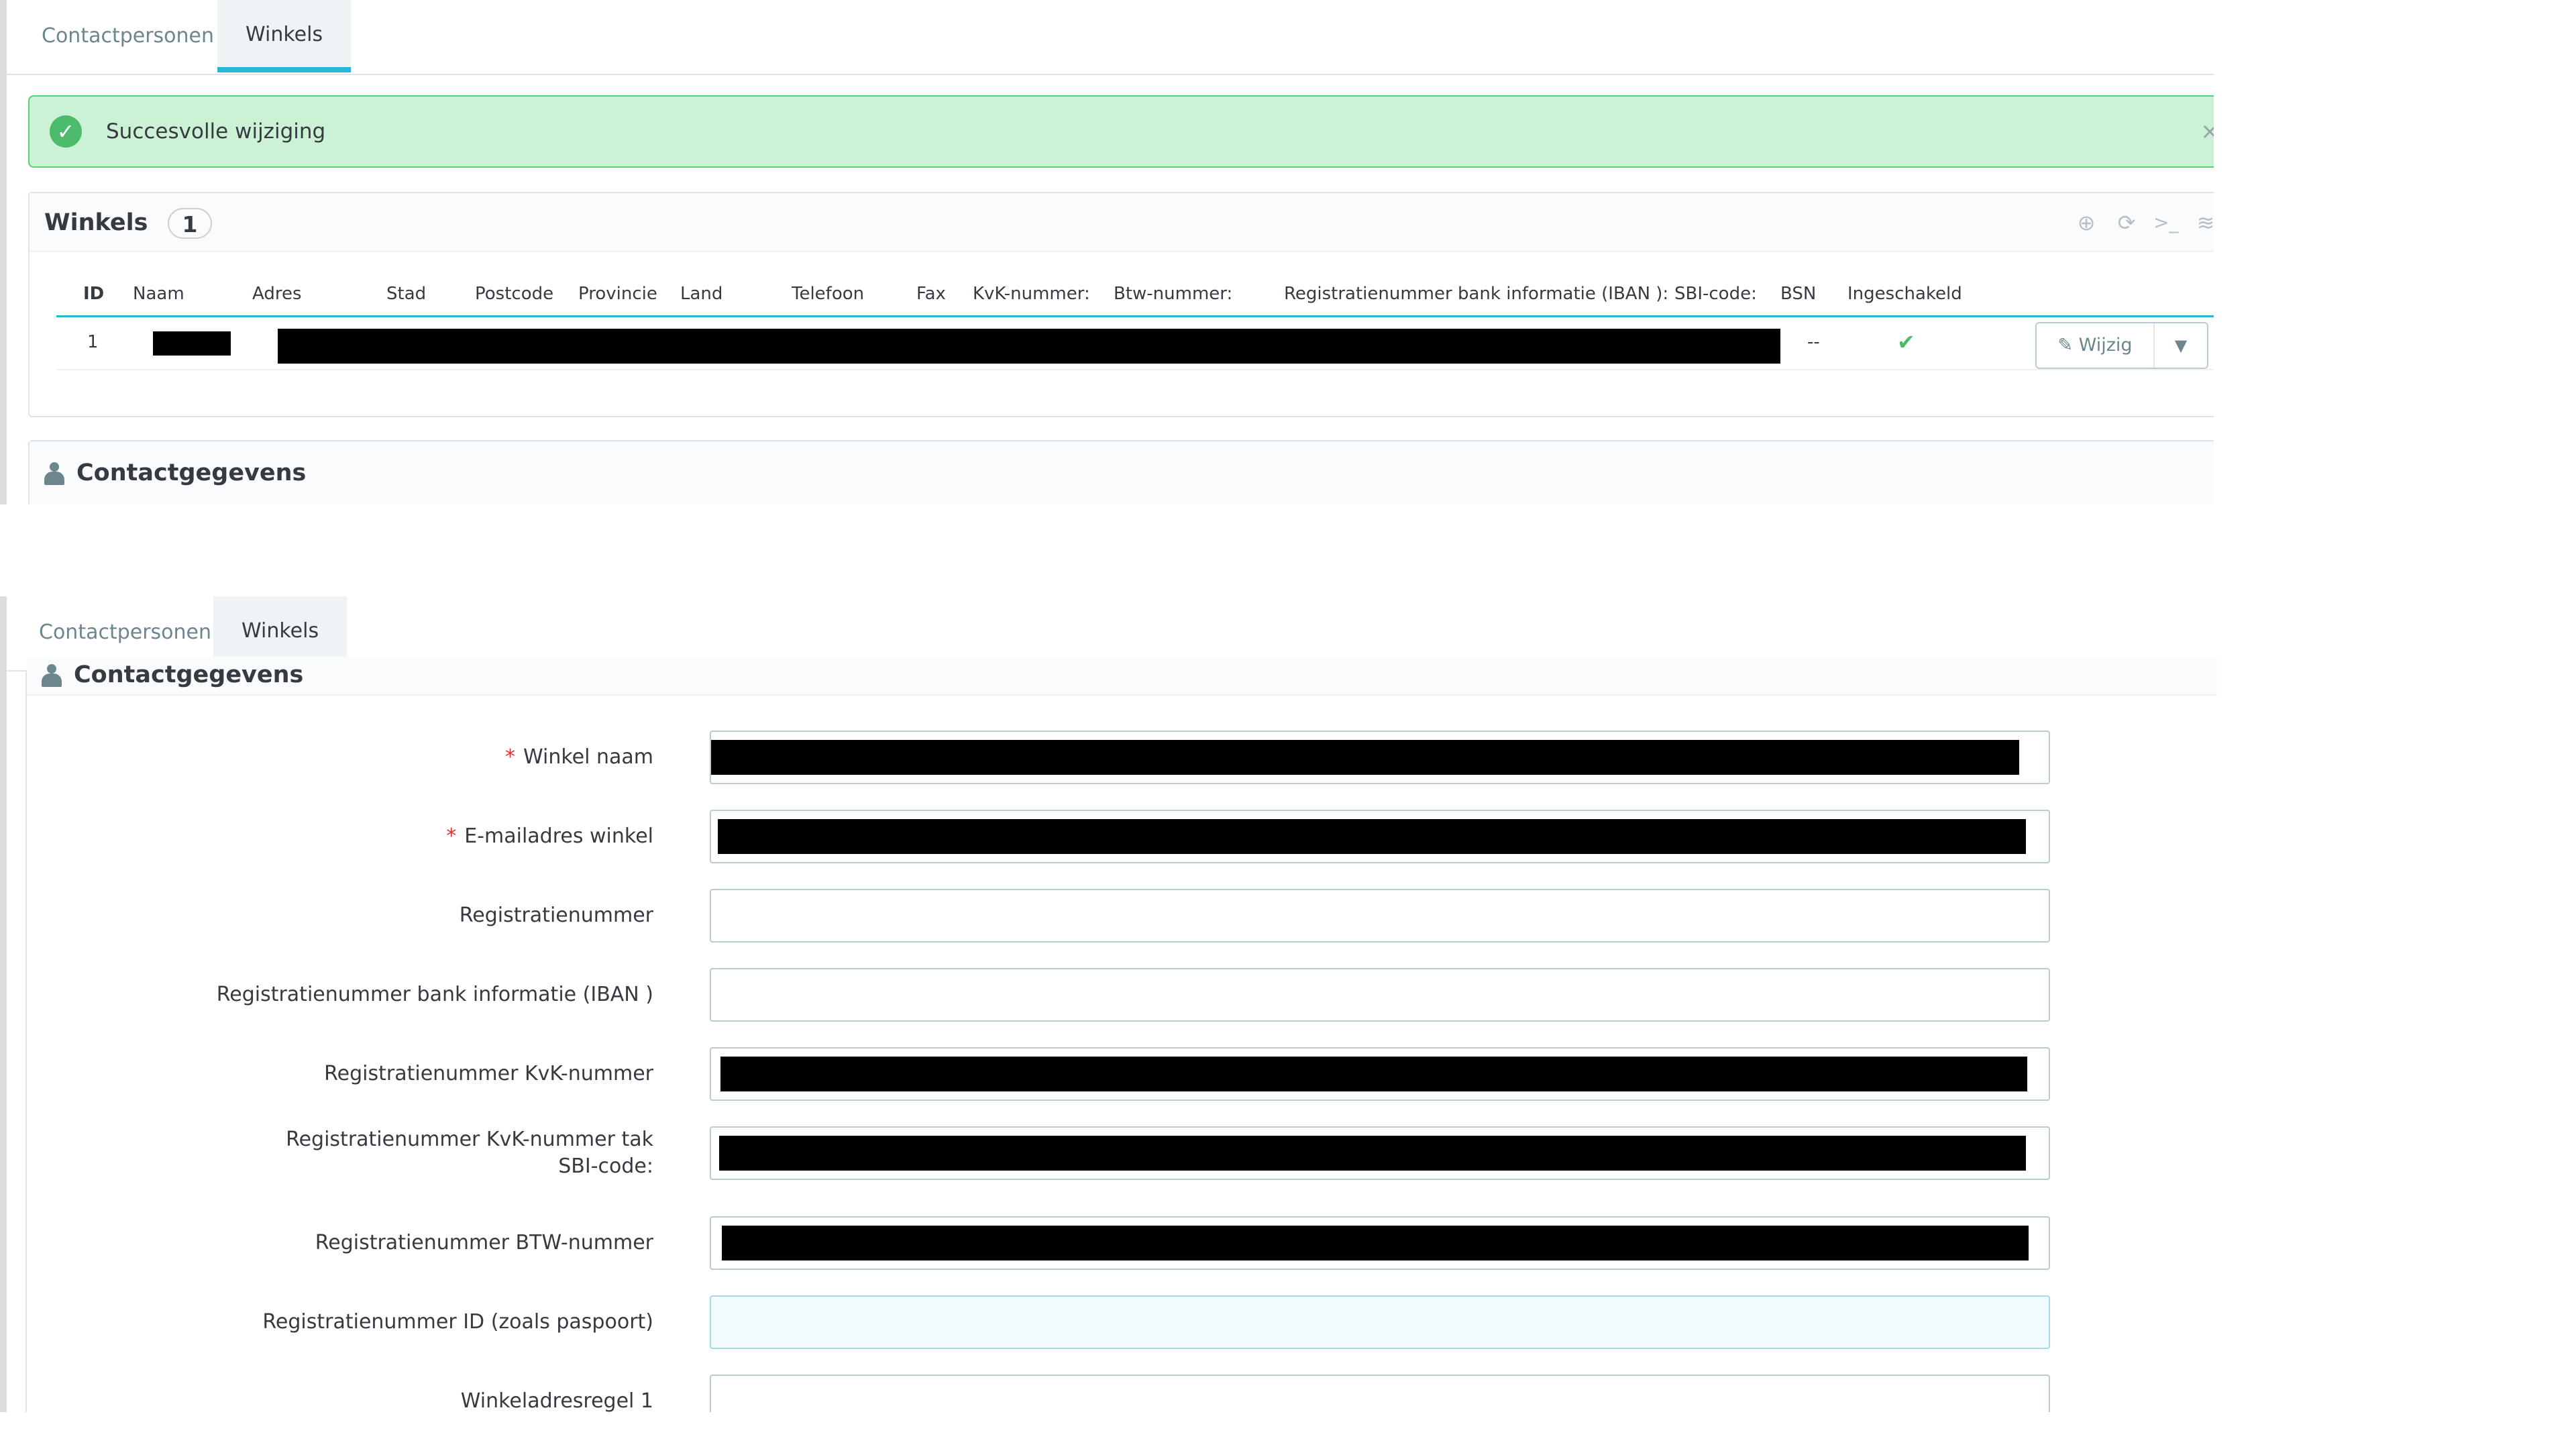 The width and height of the screenshot is (2576, 1449). What do you see at coordinates (2126, 223) in the screenshot?
I see `refresh-icon: ⟳` at bounding box center [2126, 223].